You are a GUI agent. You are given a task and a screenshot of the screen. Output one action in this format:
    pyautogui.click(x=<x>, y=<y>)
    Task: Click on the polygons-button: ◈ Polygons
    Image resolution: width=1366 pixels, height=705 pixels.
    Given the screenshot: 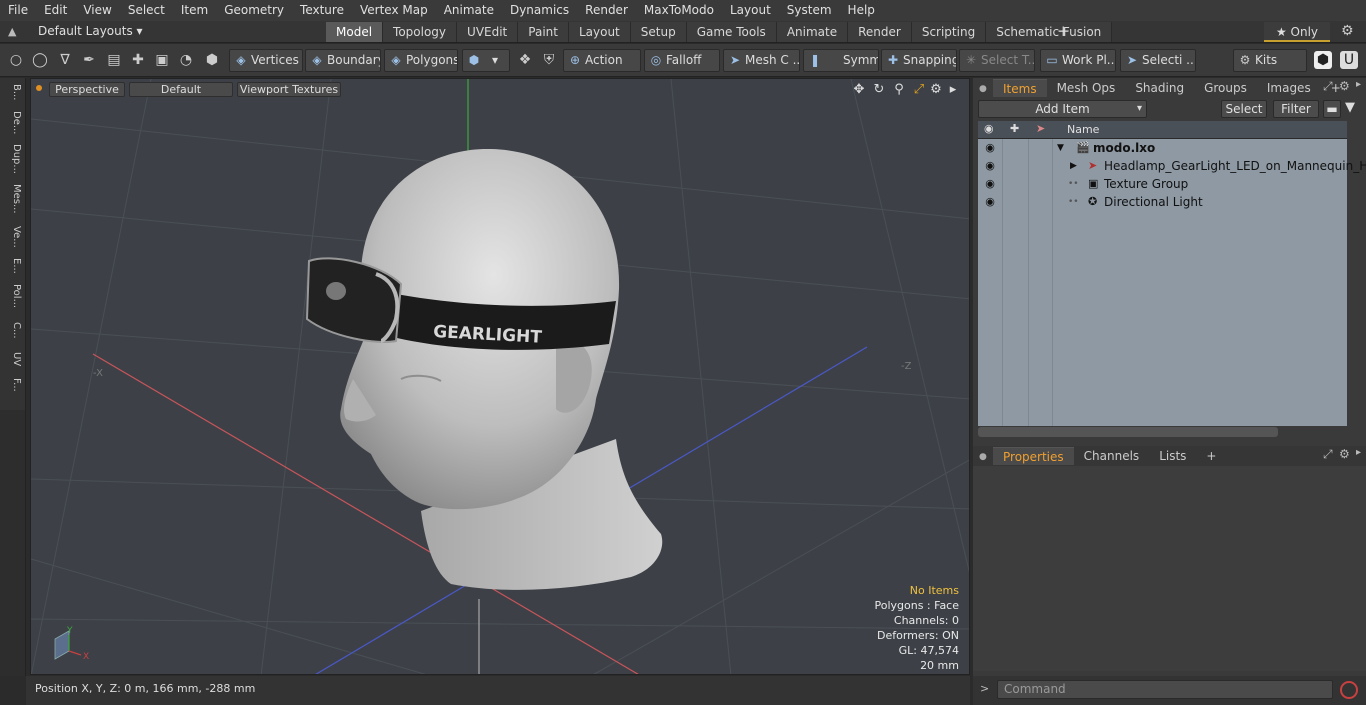 What is the action you would take?
    pyautogui.click(x=421, y=60)
    